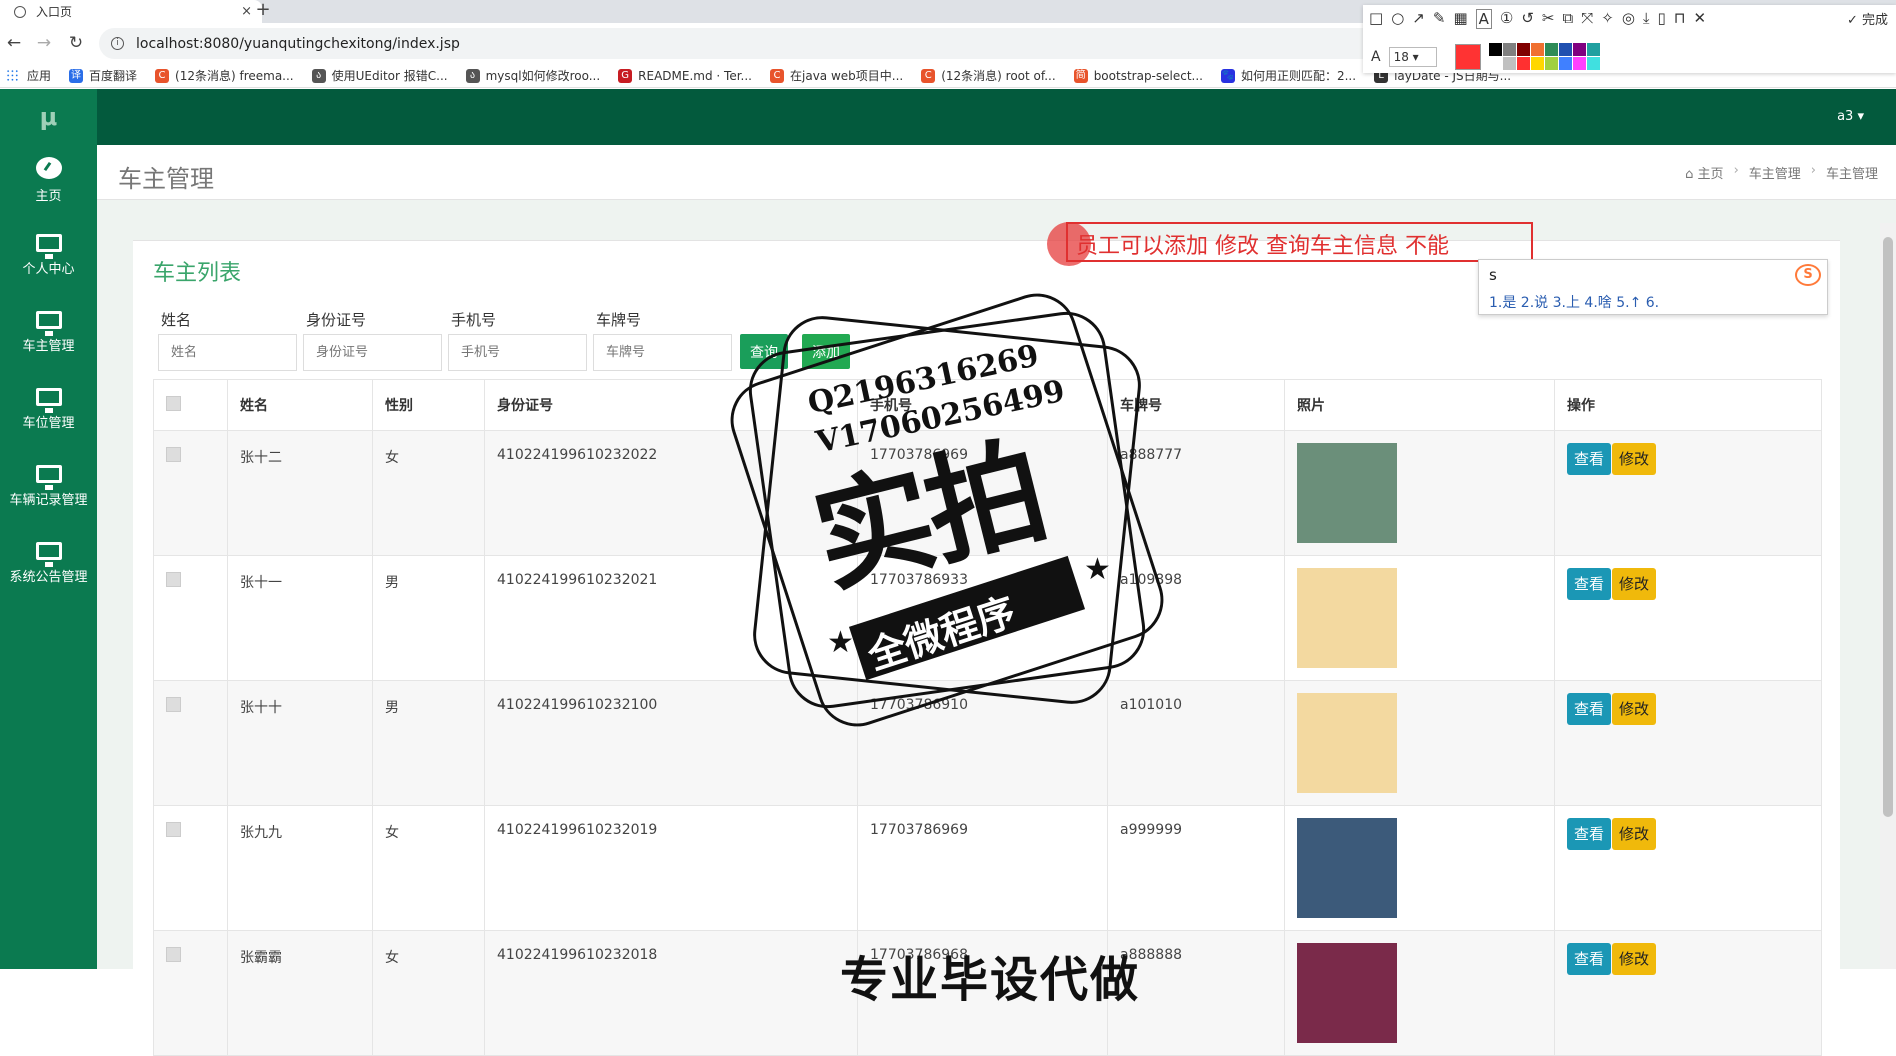 Image resolution: width=1896 pixels, height=1056 pixels. Describe the element at coordinates (28, 75) in the screenshot. I see `bookmark-item: 应用` at that location.